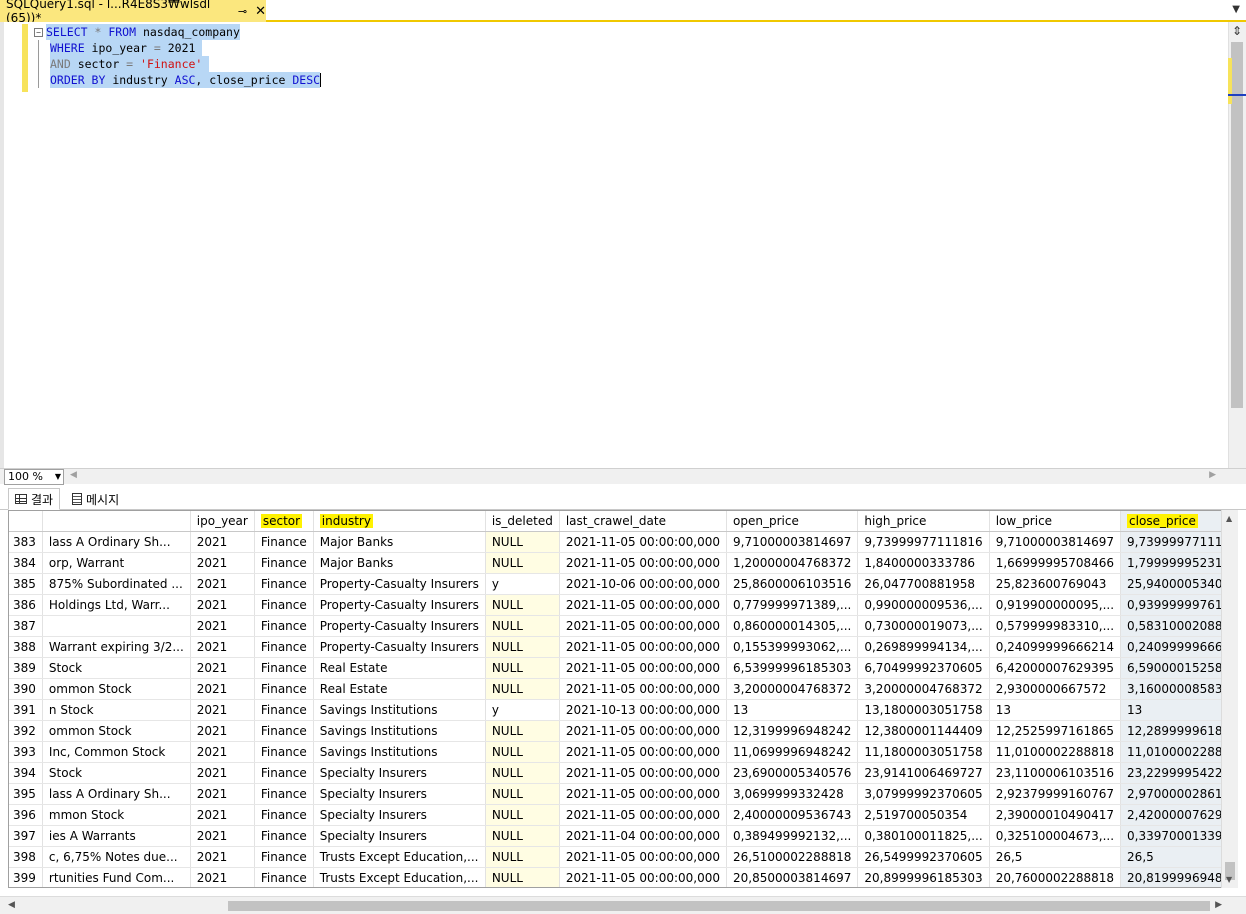 The width and height of the screenshot is (1246, 914). I want to click on table-cell: 11,1800003051758, so click(923, 752).